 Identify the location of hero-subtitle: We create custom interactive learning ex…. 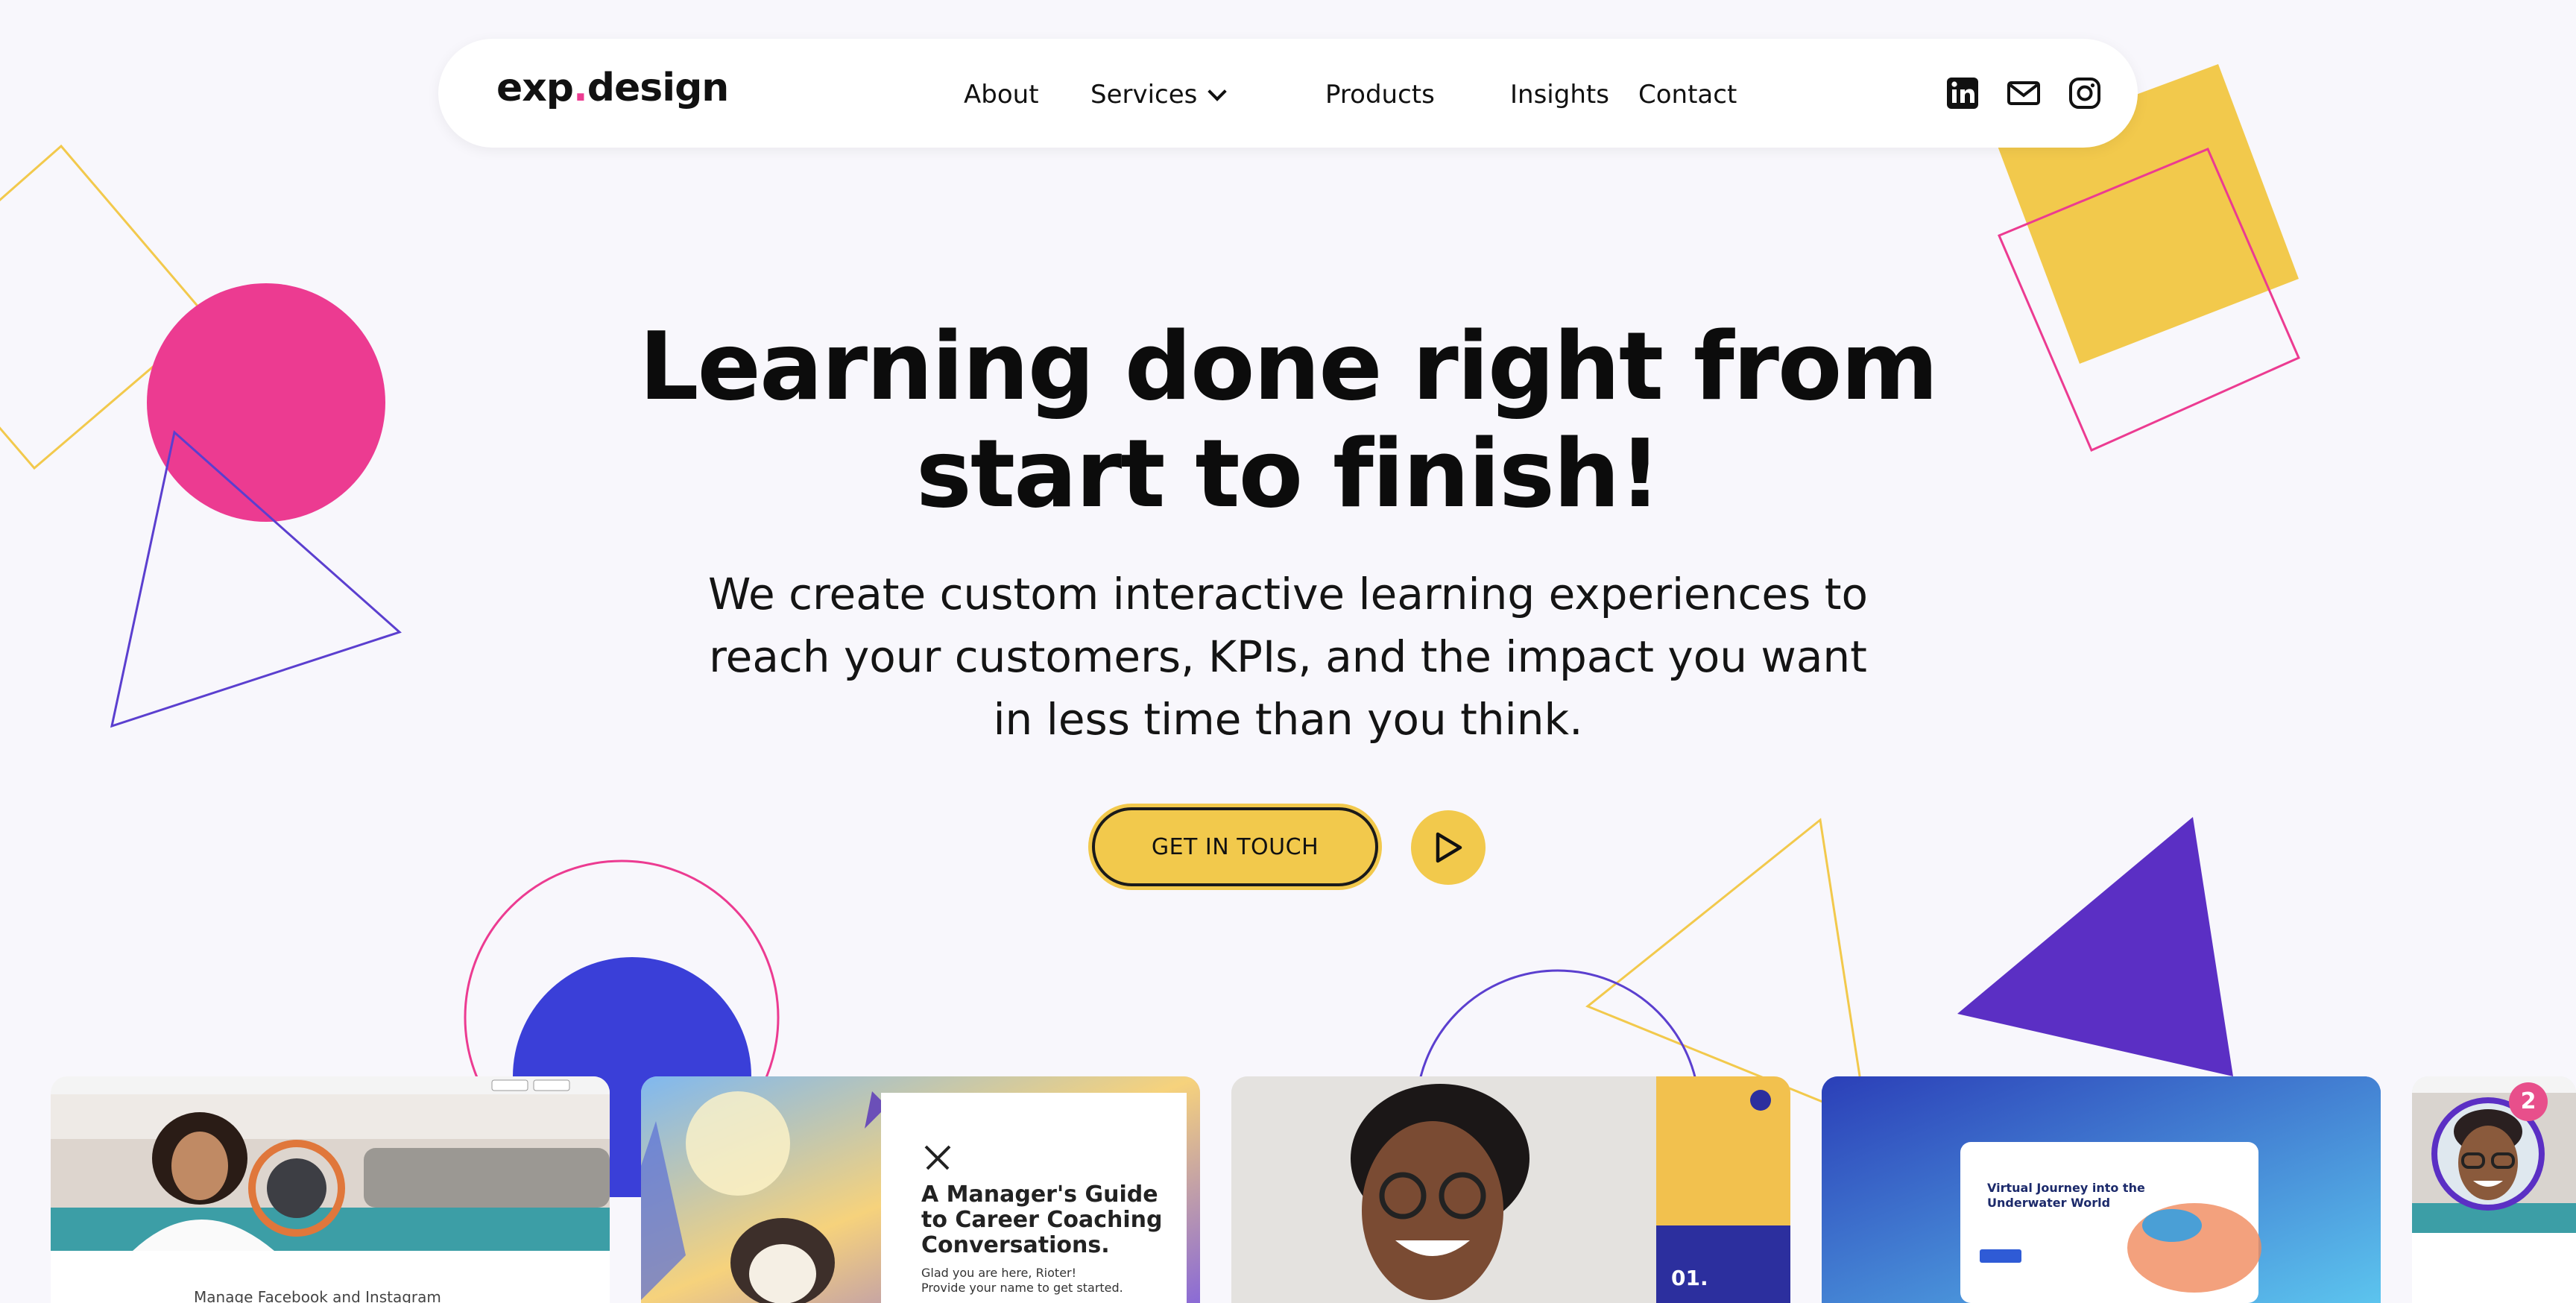
(1288, 657).